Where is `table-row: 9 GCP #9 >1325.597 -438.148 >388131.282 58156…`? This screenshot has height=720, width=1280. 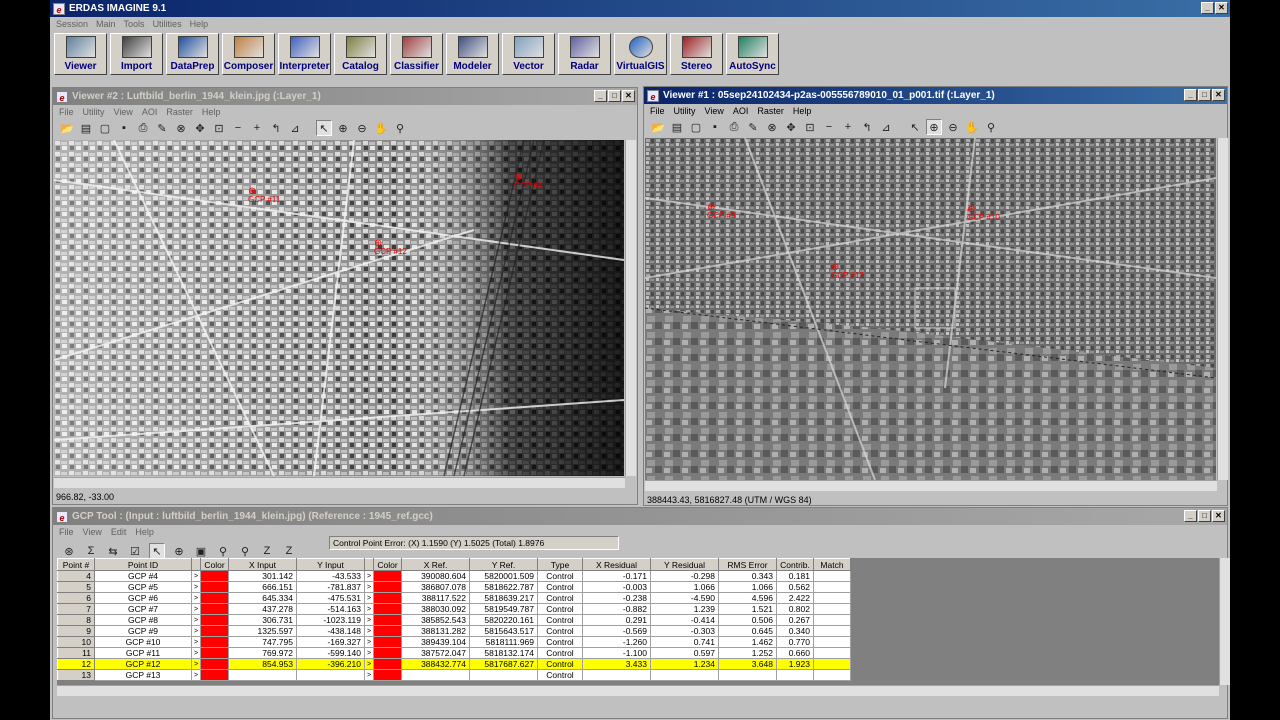 table-row: 9 GCP #9 >1325.597 -438.148 >388131.282 58156… is located at coordinates (454, 631).